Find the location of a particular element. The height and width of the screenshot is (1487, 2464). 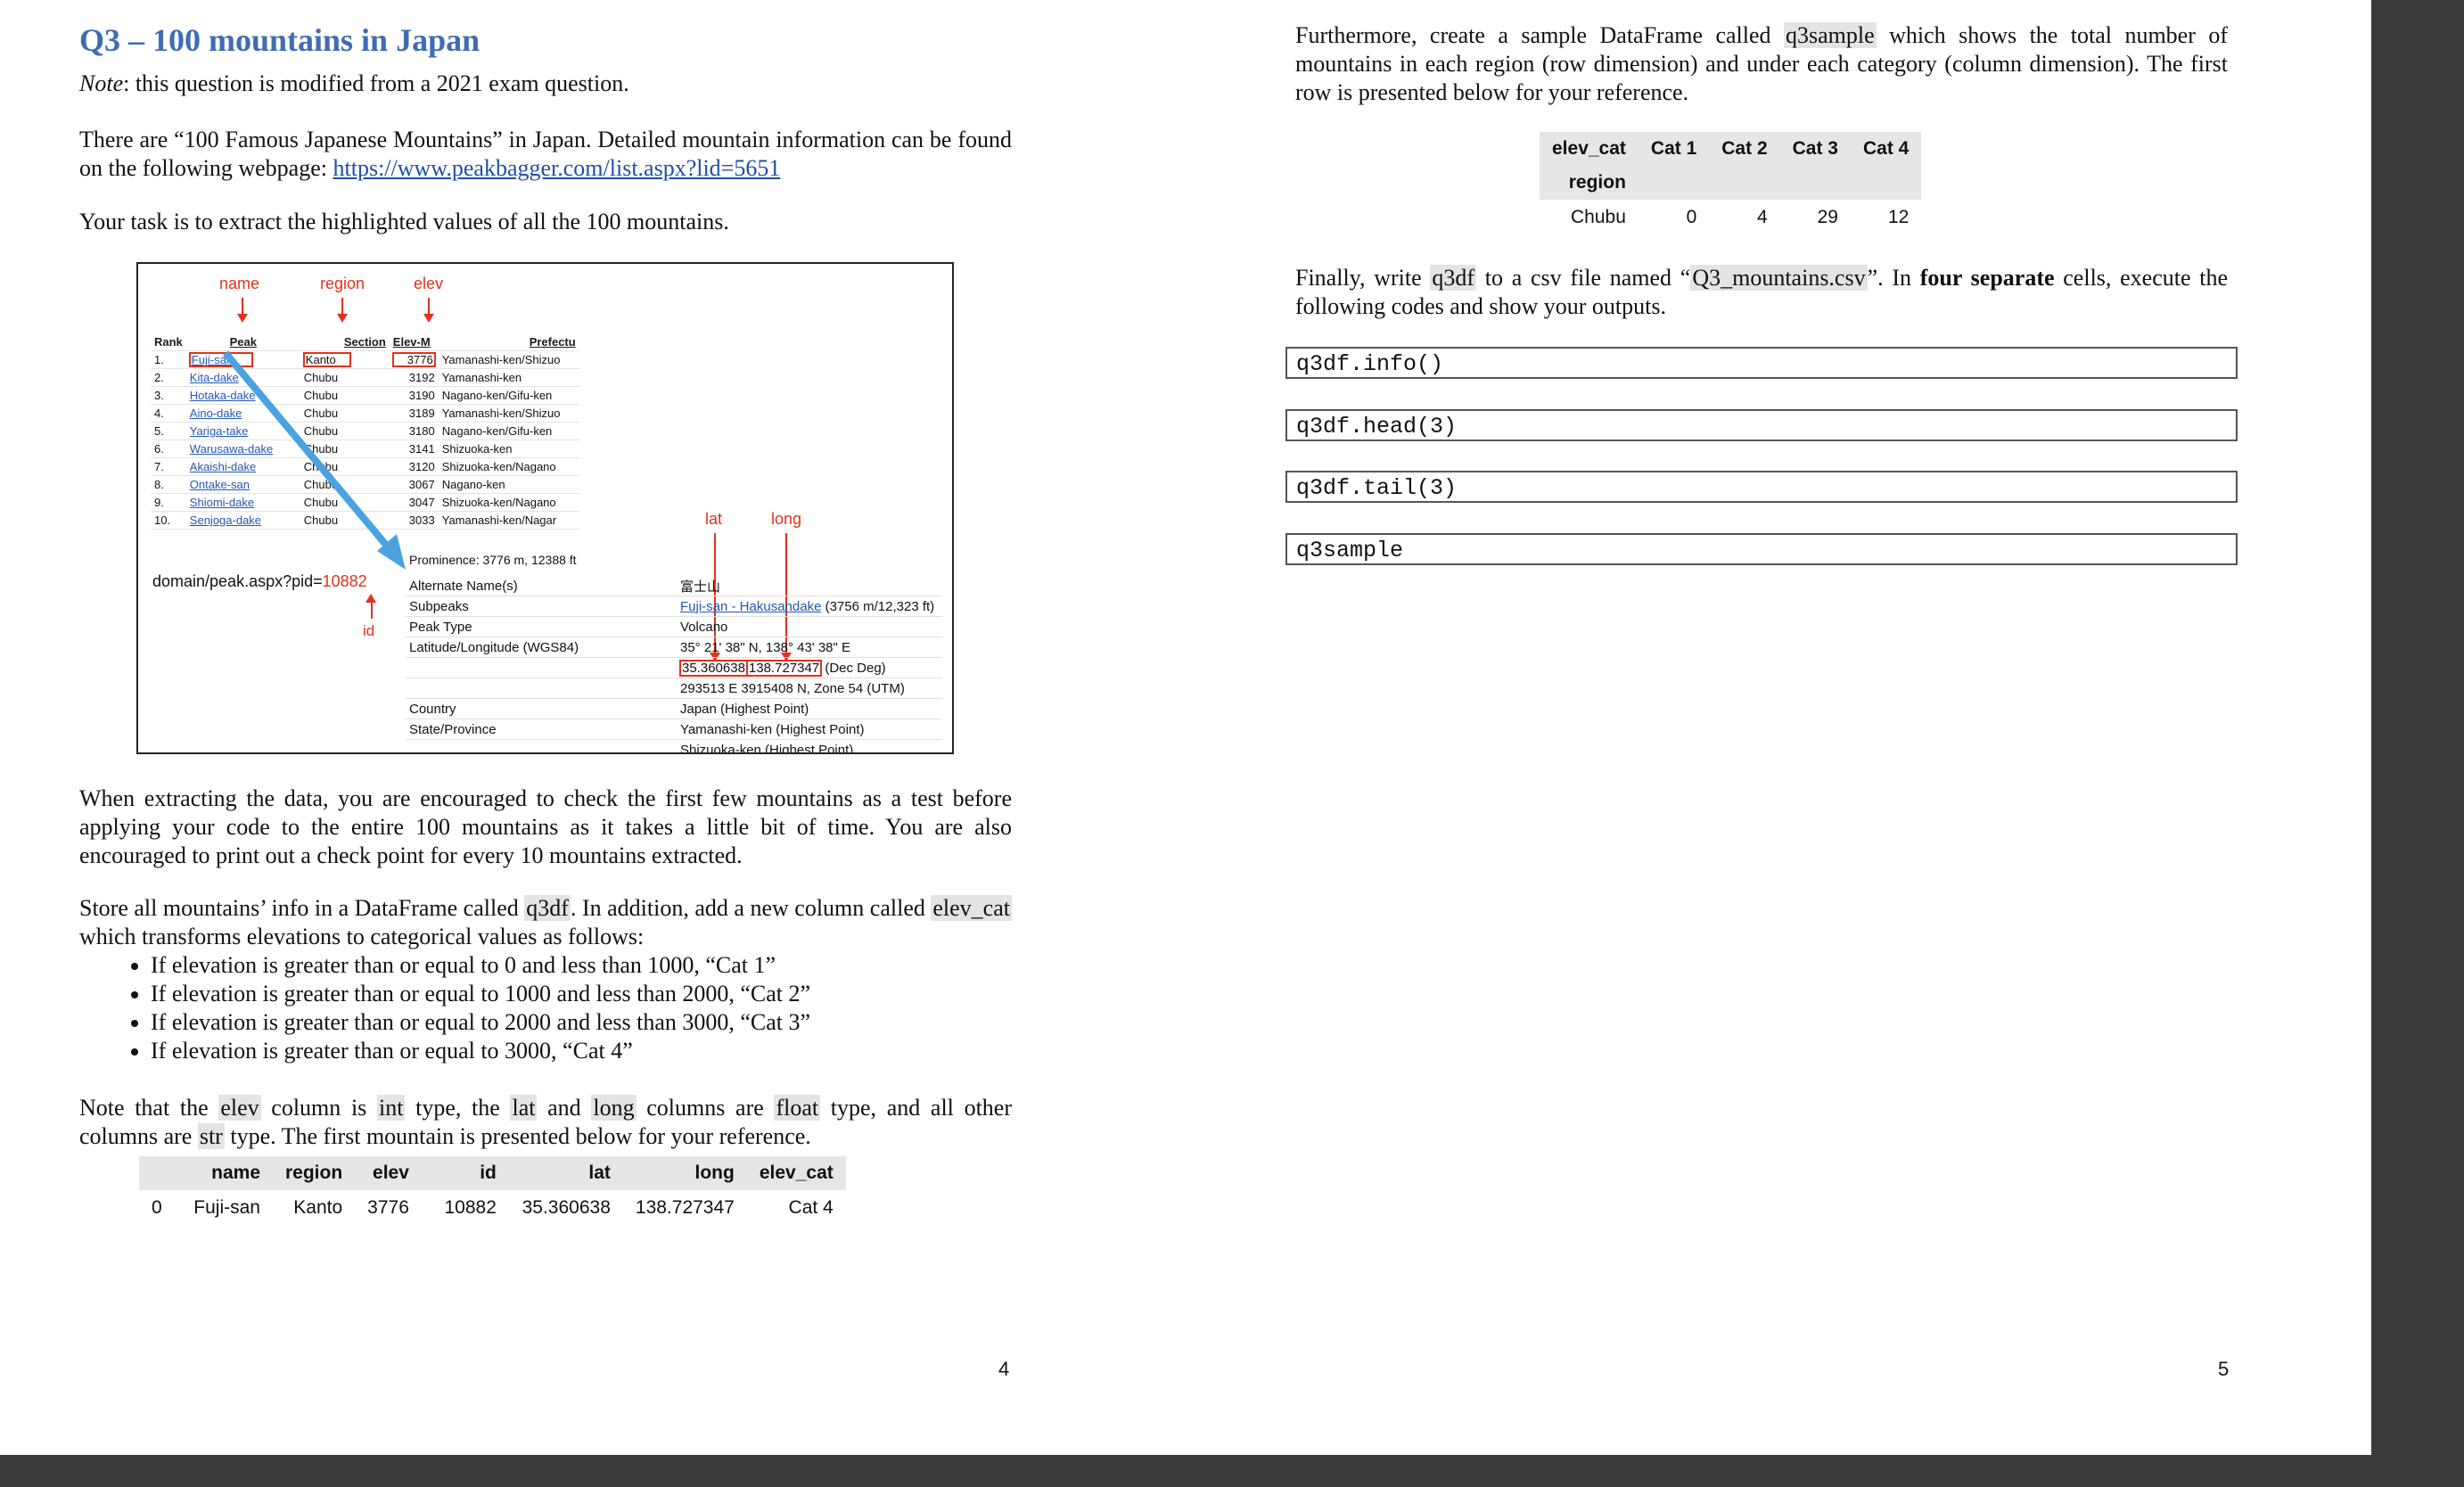

table-row: Country Japan (Highest Point) is located at coordinates (674, 708).